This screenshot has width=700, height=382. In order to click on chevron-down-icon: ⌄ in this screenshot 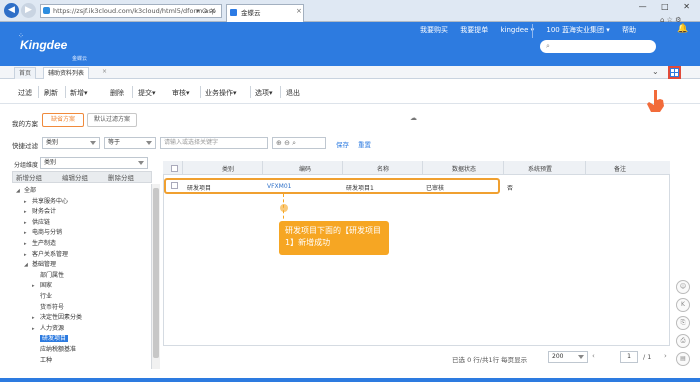, I will do `click(655, 71)`.